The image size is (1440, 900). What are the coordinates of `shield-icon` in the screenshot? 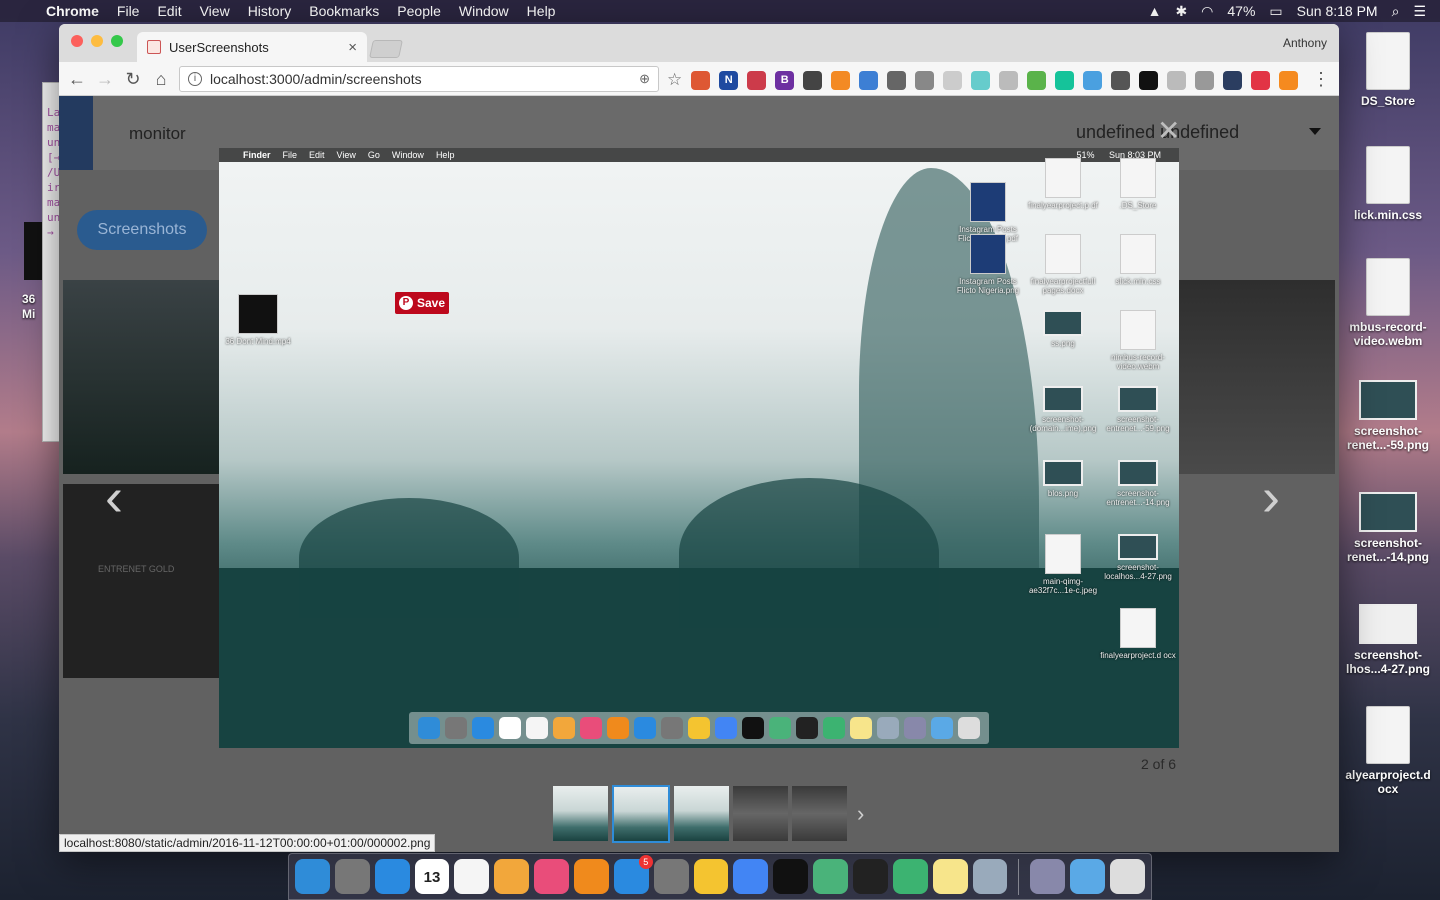 It's located at (897, 80).